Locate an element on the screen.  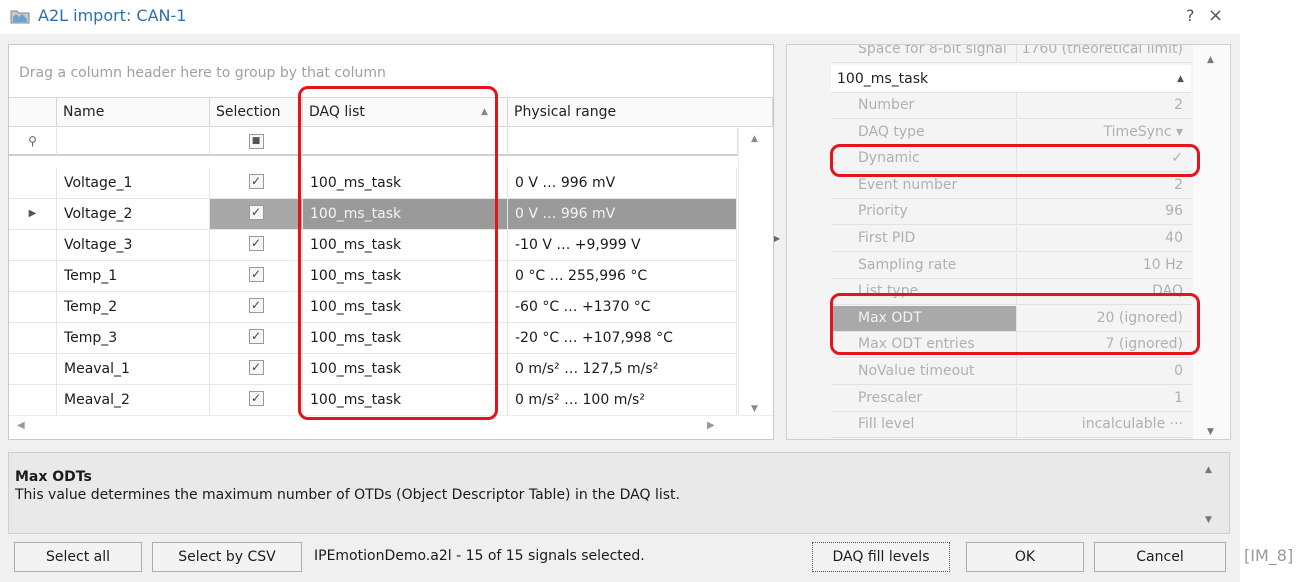
table-row: Voltage_3 ✓ 100_ms_task -10 V … +9,999 V is located at coordinates (373, 245).